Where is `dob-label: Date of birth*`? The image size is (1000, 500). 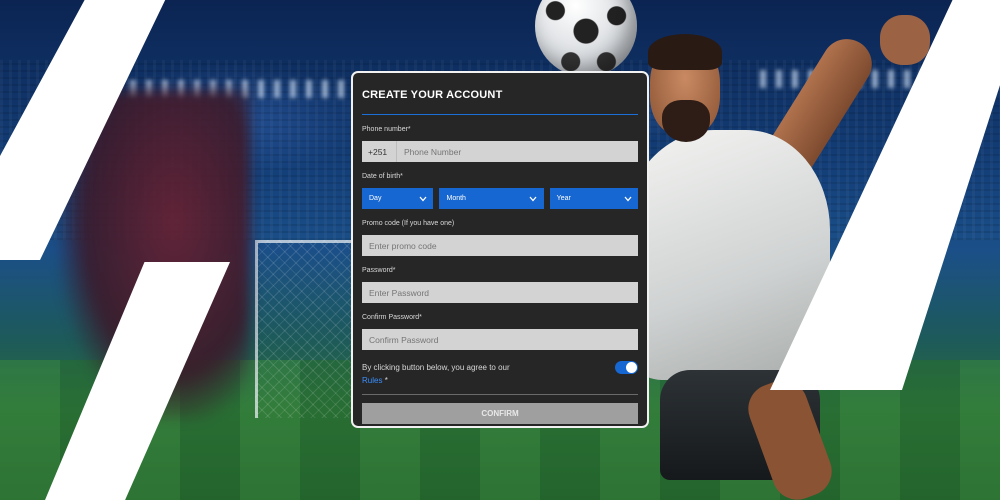 dob-label: Date of birth* is located at coordinates (382, 176).